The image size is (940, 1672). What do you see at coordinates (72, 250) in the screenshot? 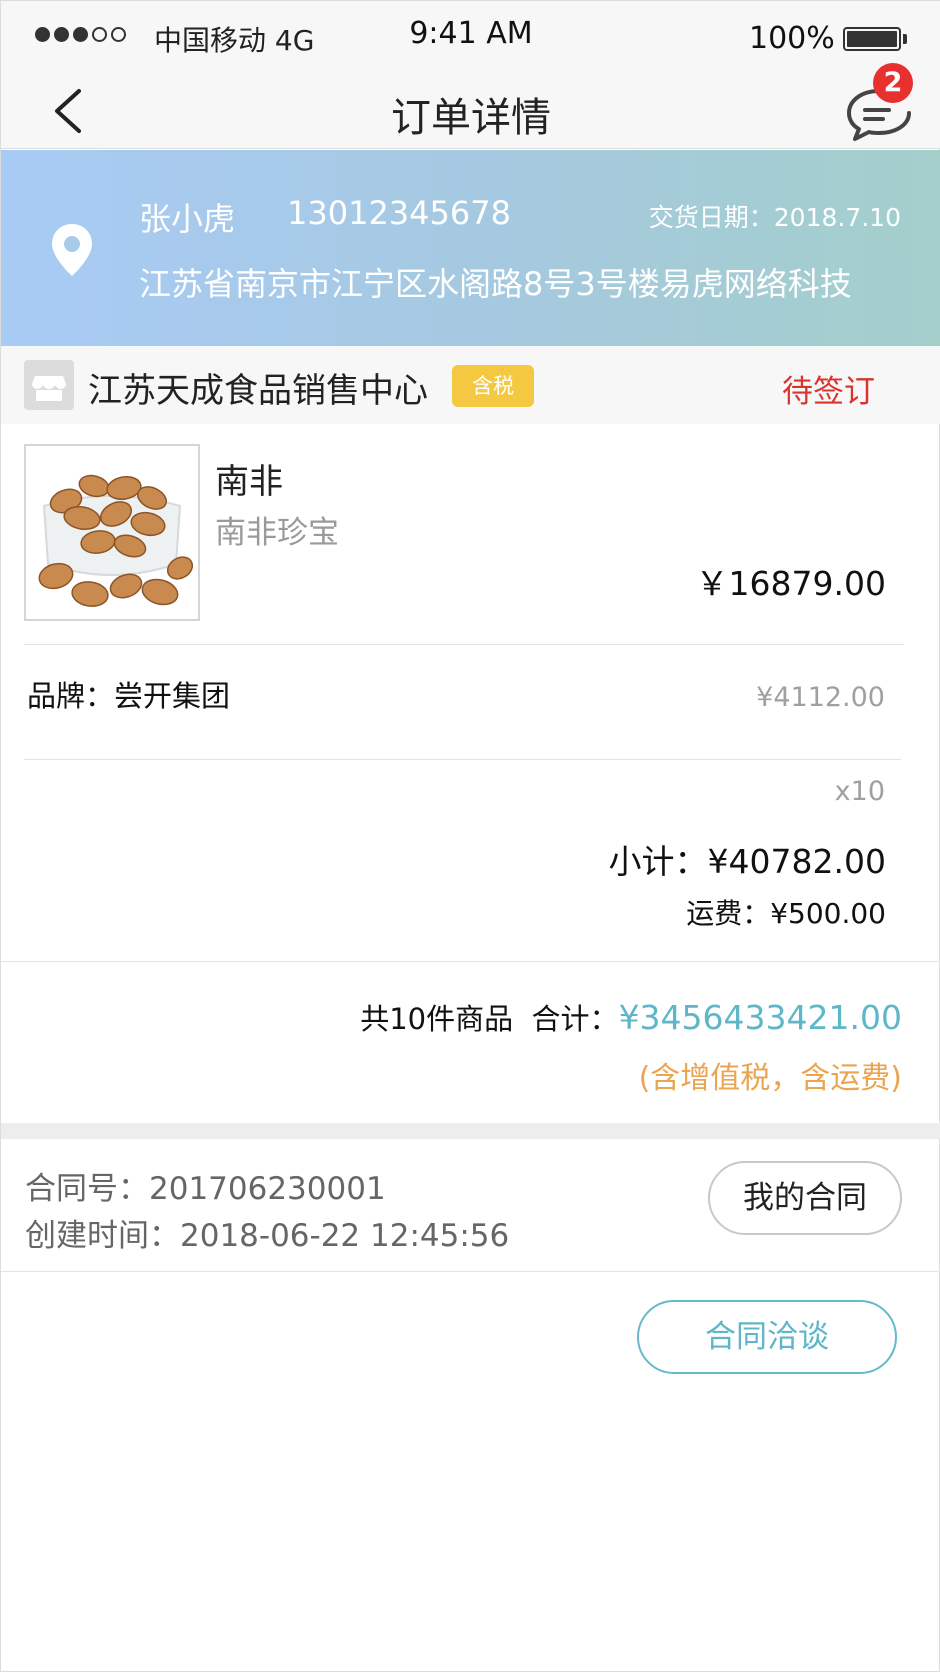
I see `location-pin-icon` at bounding box center [72, 250].